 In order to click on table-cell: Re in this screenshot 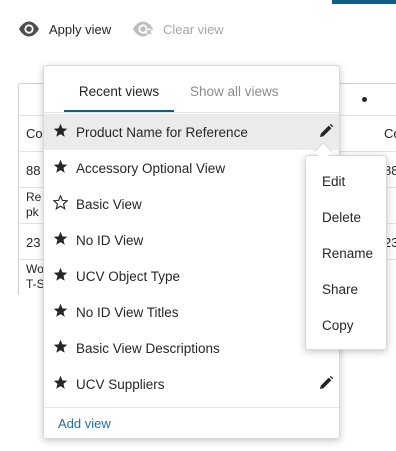, I will do `click(34, 197)`.